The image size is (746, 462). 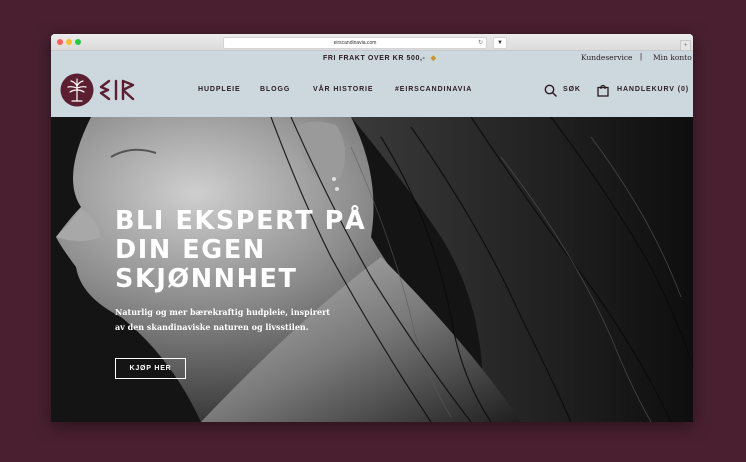 What do you see at coordinates (433, 89) in the screenshot?
I see `nav-item-eirscandinavia: #EIRSCANDINAVIA` at bounding box center [433, 89].